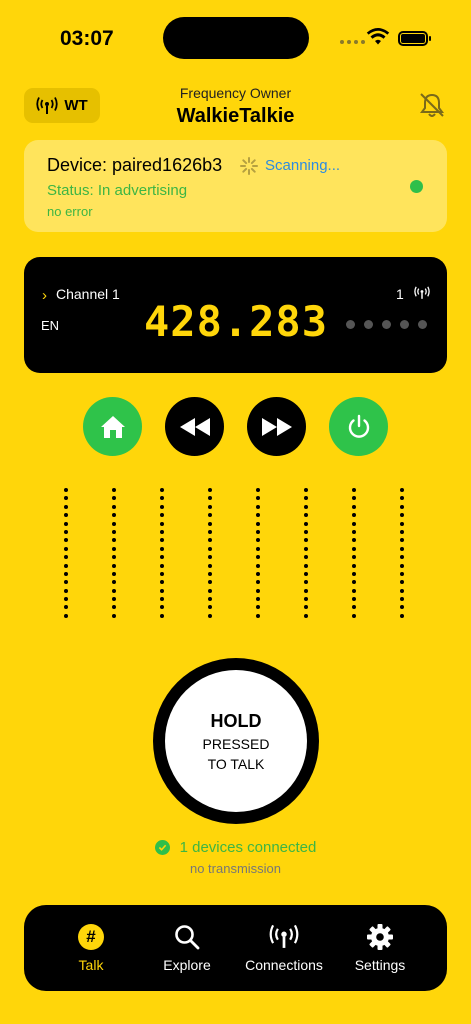 The width and height of the screenshot is (471, 1024). What do you see at coordinates (91, 948) in the screenshot?
I see `tab-talk: # Talk` at bounding box center [91, 948].